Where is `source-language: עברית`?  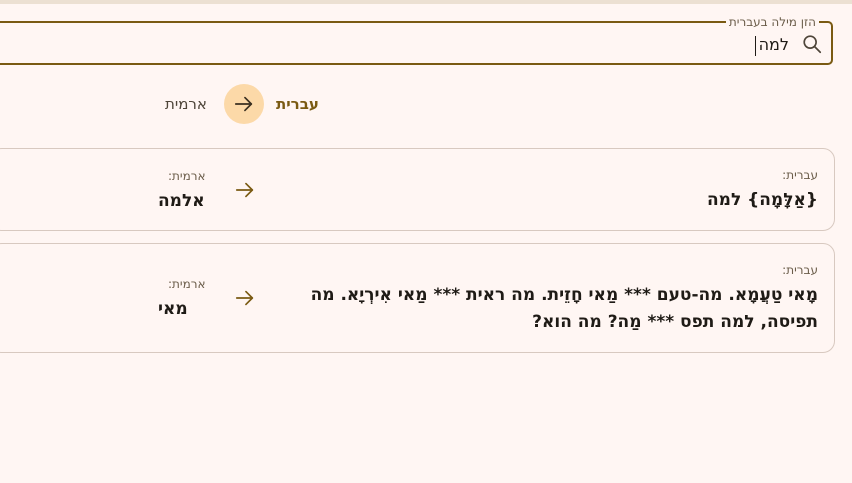
source-language: עברית is located at coordinates (297, 104).